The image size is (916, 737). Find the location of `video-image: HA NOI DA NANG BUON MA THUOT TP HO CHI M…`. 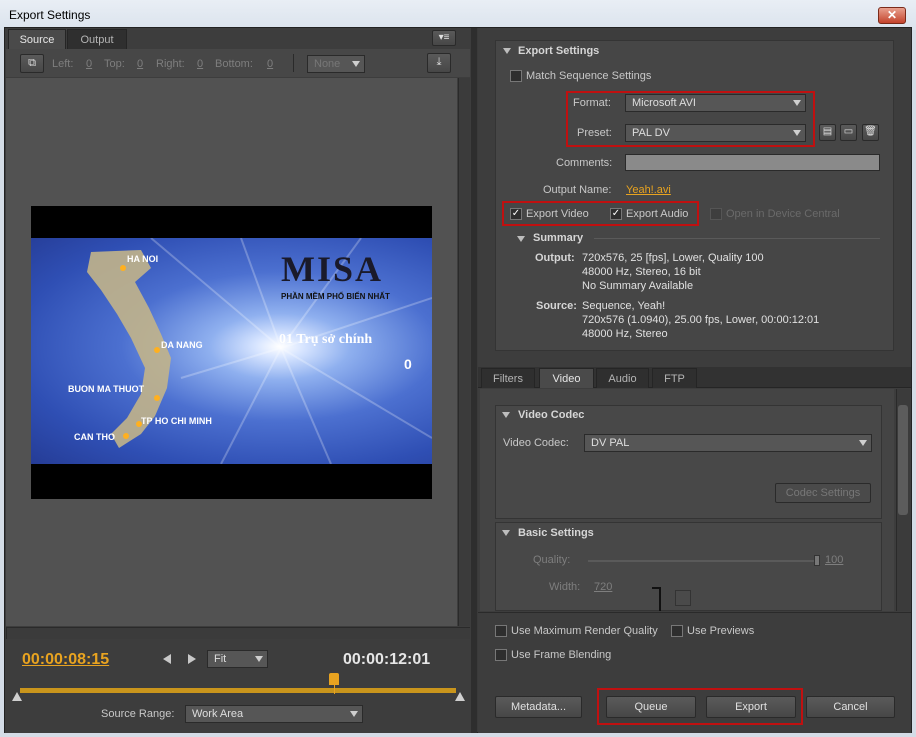

video-image: HA NOI DA NANG BUON MA THUOT TP HO CHI M… is located at coordinates (231, 351).